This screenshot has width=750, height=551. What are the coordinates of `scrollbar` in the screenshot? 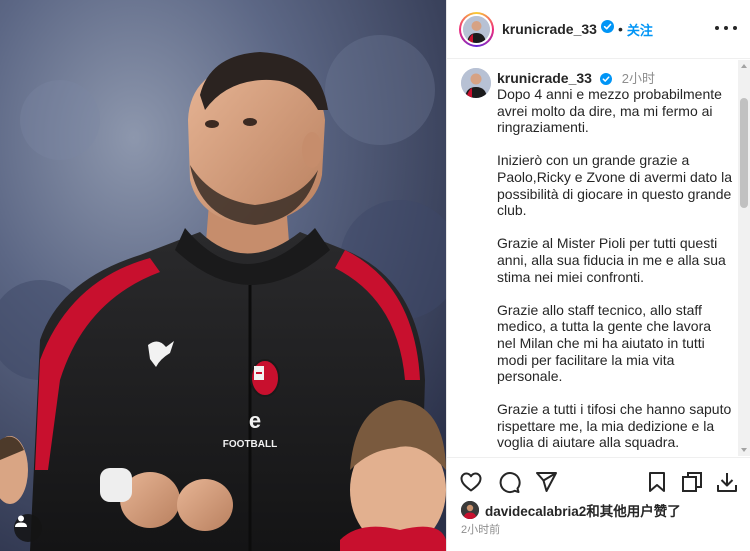 It's located at (744, 258).